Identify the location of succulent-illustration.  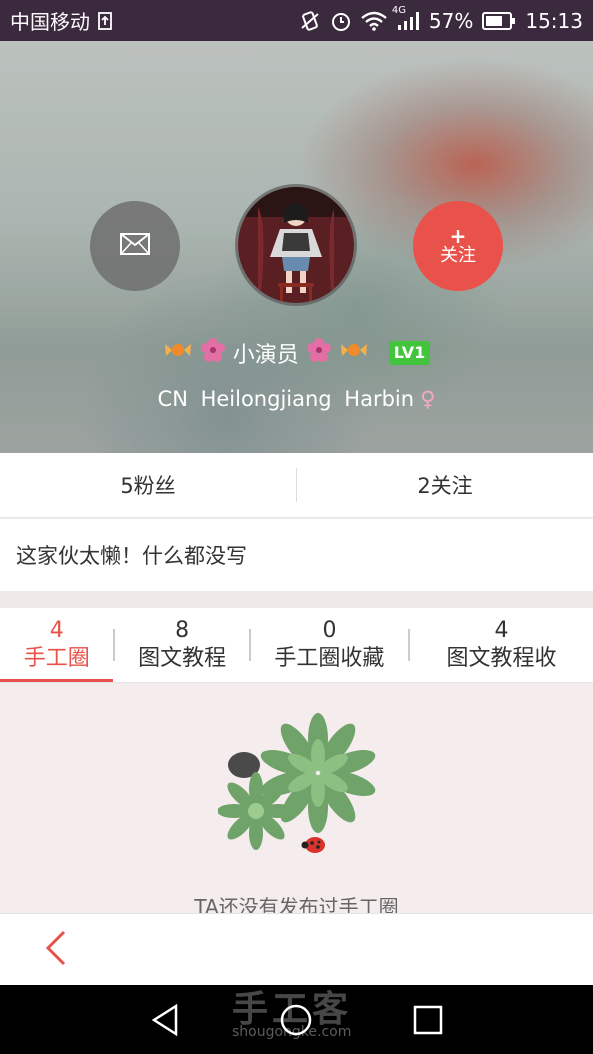
(297, 785).